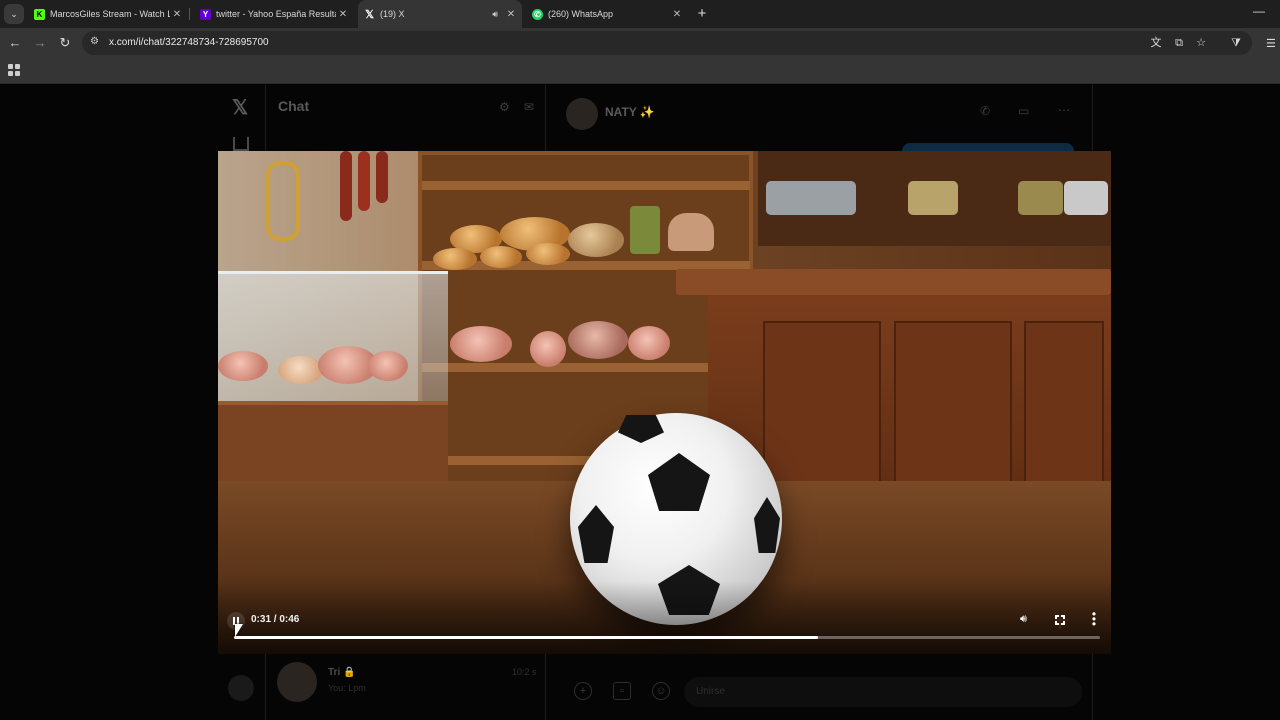  I want to click on video-progress-bar, so click(667, 637).